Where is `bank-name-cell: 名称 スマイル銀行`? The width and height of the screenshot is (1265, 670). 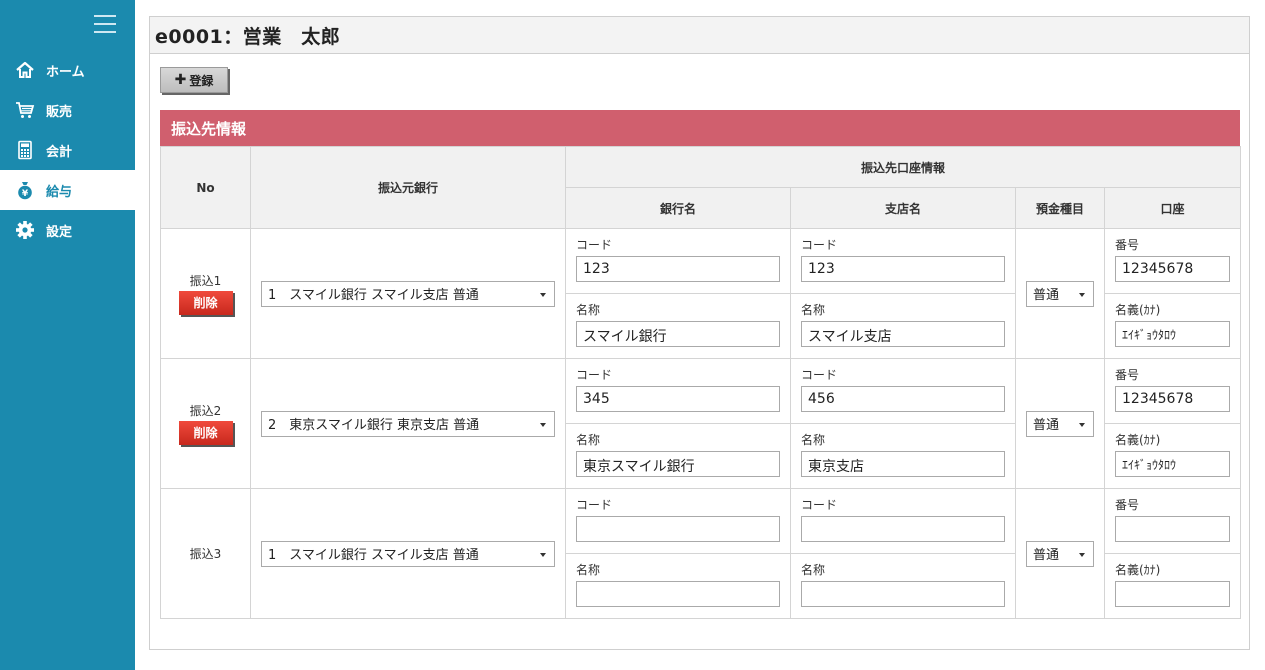
bank-name-cell: 名称 スマイル銀行 is located at coordinates (678, 326).